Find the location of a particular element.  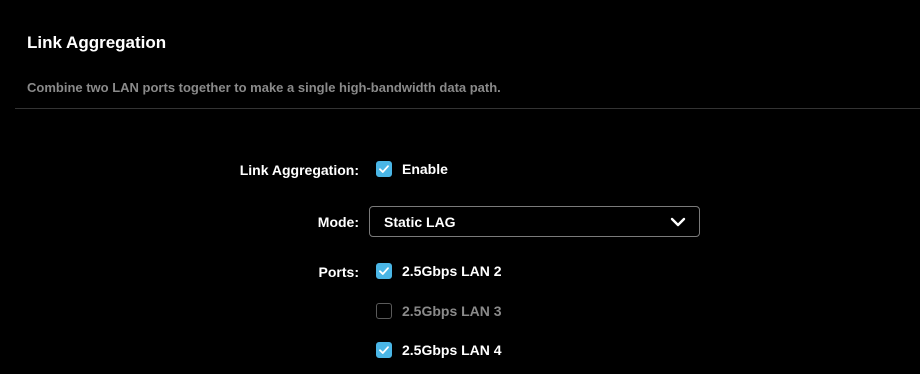

port-lan3-checkbox: 2.5Gbps LAN 3 is located at coordinates (439, 311).